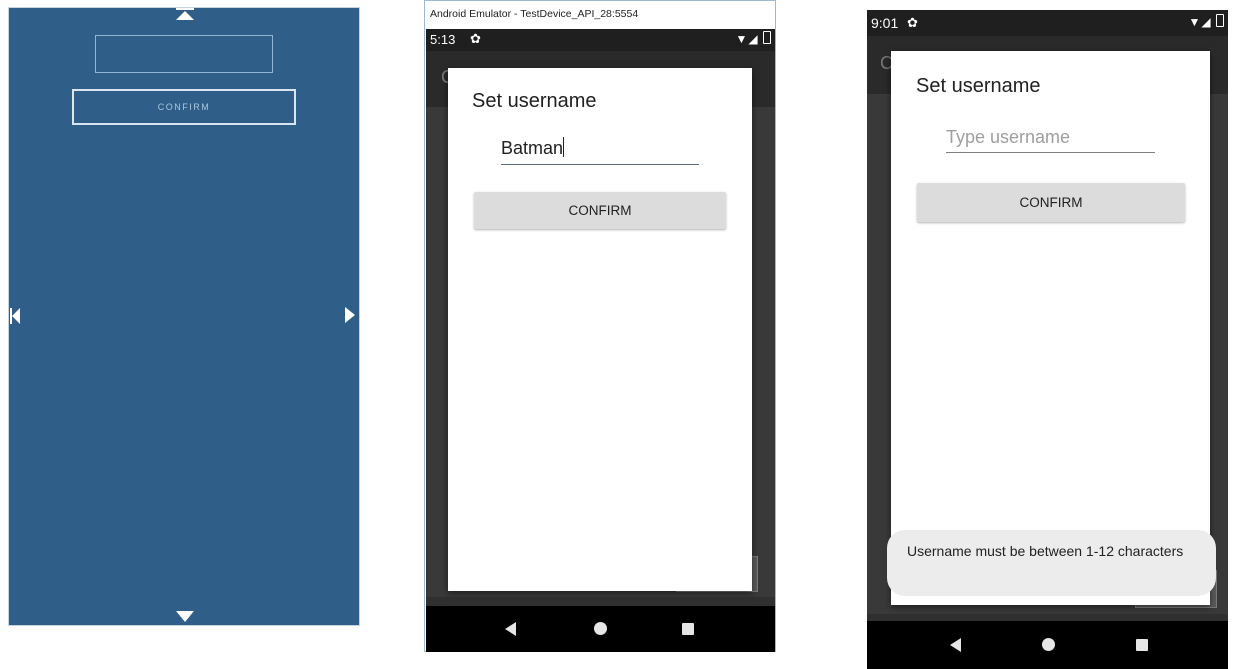 This screenshot has width=1234, height=669. What do you see at coordinates (600, 151) in the screenshot?
I see `username-input: Batman` at bounding box center [600, 151].